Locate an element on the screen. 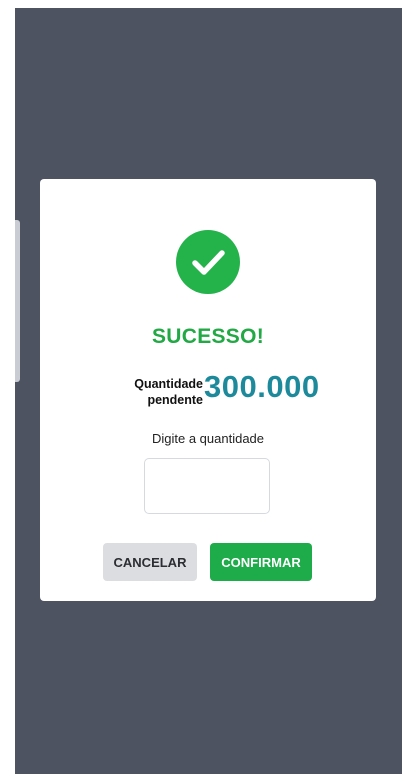 The width and height of the screenshot is (411, 778). quantity-input is located at coordinates (207, 486).